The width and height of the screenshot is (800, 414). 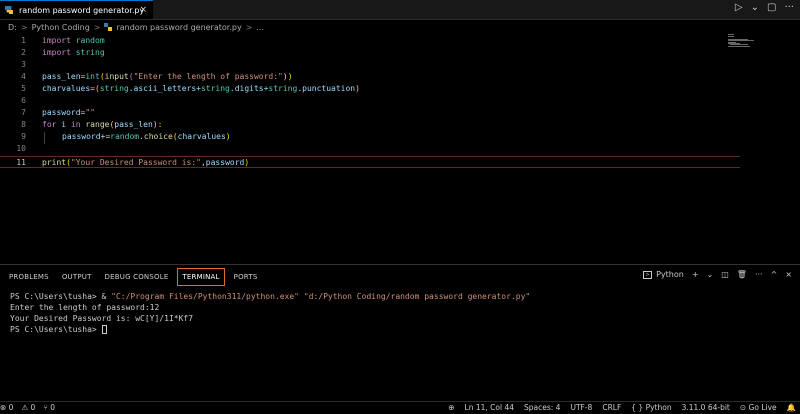 I want to click on line-number: 2, so click(x=23, y=52).